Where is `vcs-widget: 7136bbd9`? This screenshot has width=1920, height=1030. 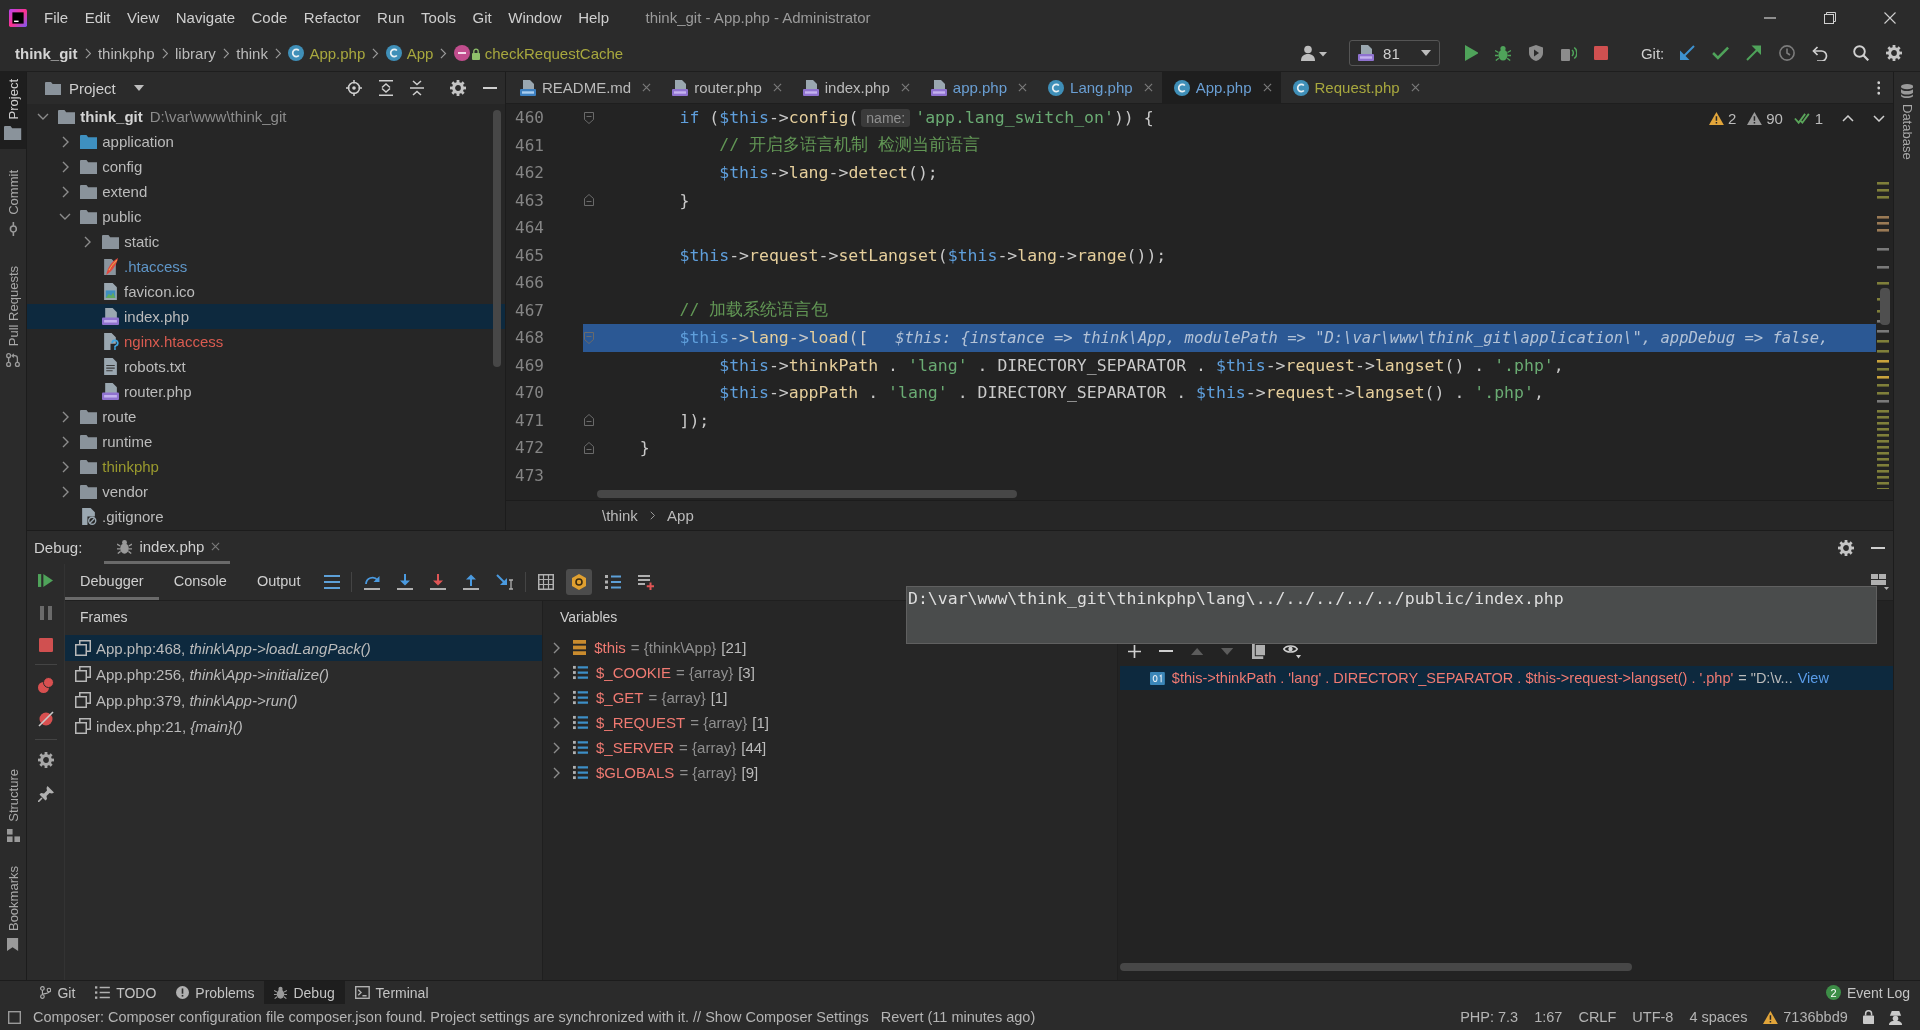
vcs-widget: 7136bbd9 is located at coordinates (1805, 1017).